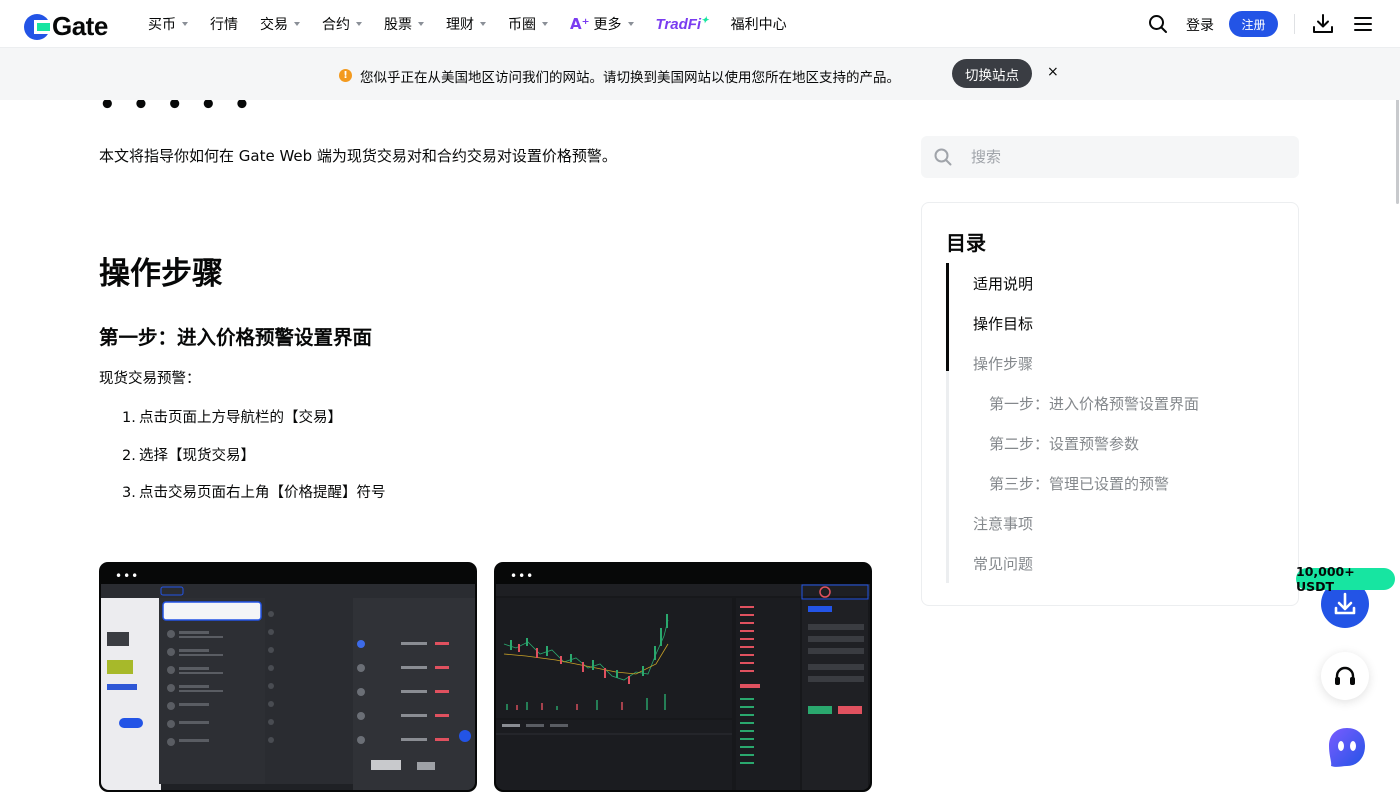  What do you see at coordinates (1126, 157) in the screenshot?
I see `search-input` at bounding box center [1126, 157].